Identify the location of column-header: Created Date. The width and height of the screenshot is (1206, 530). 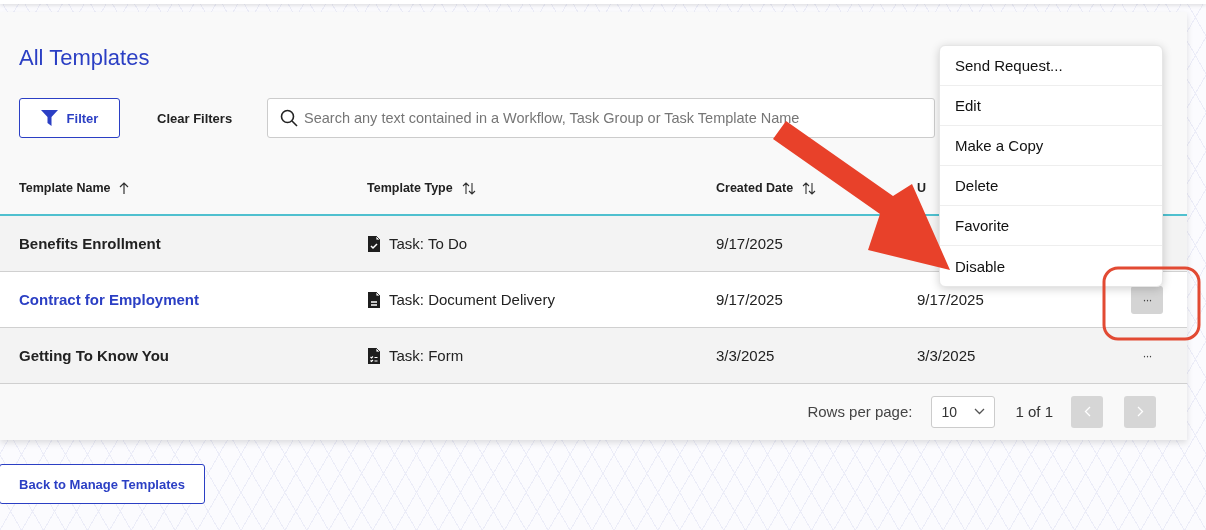
(755, 188).